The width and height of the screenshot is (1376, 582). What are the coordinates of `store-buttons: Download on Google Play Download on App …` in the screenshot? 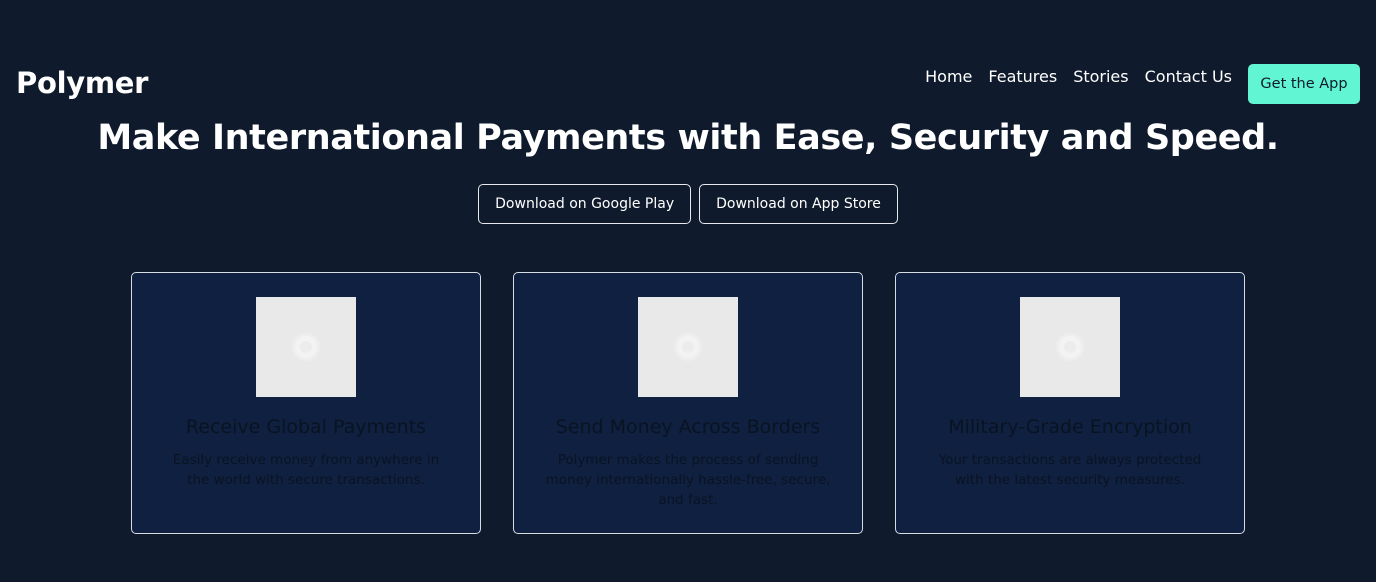 It's located at (688, 204).